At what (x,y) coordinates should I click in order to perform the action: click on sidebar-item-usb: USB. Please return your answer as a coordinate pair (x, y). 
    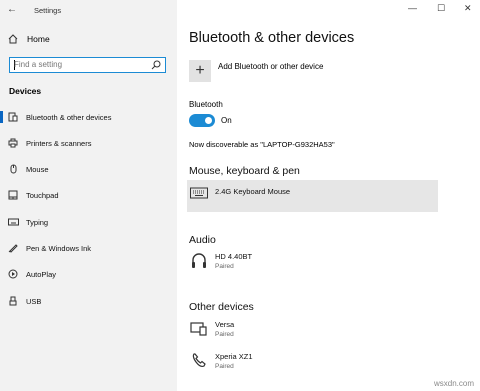
    Looking at the image, I should click on (88, 301).